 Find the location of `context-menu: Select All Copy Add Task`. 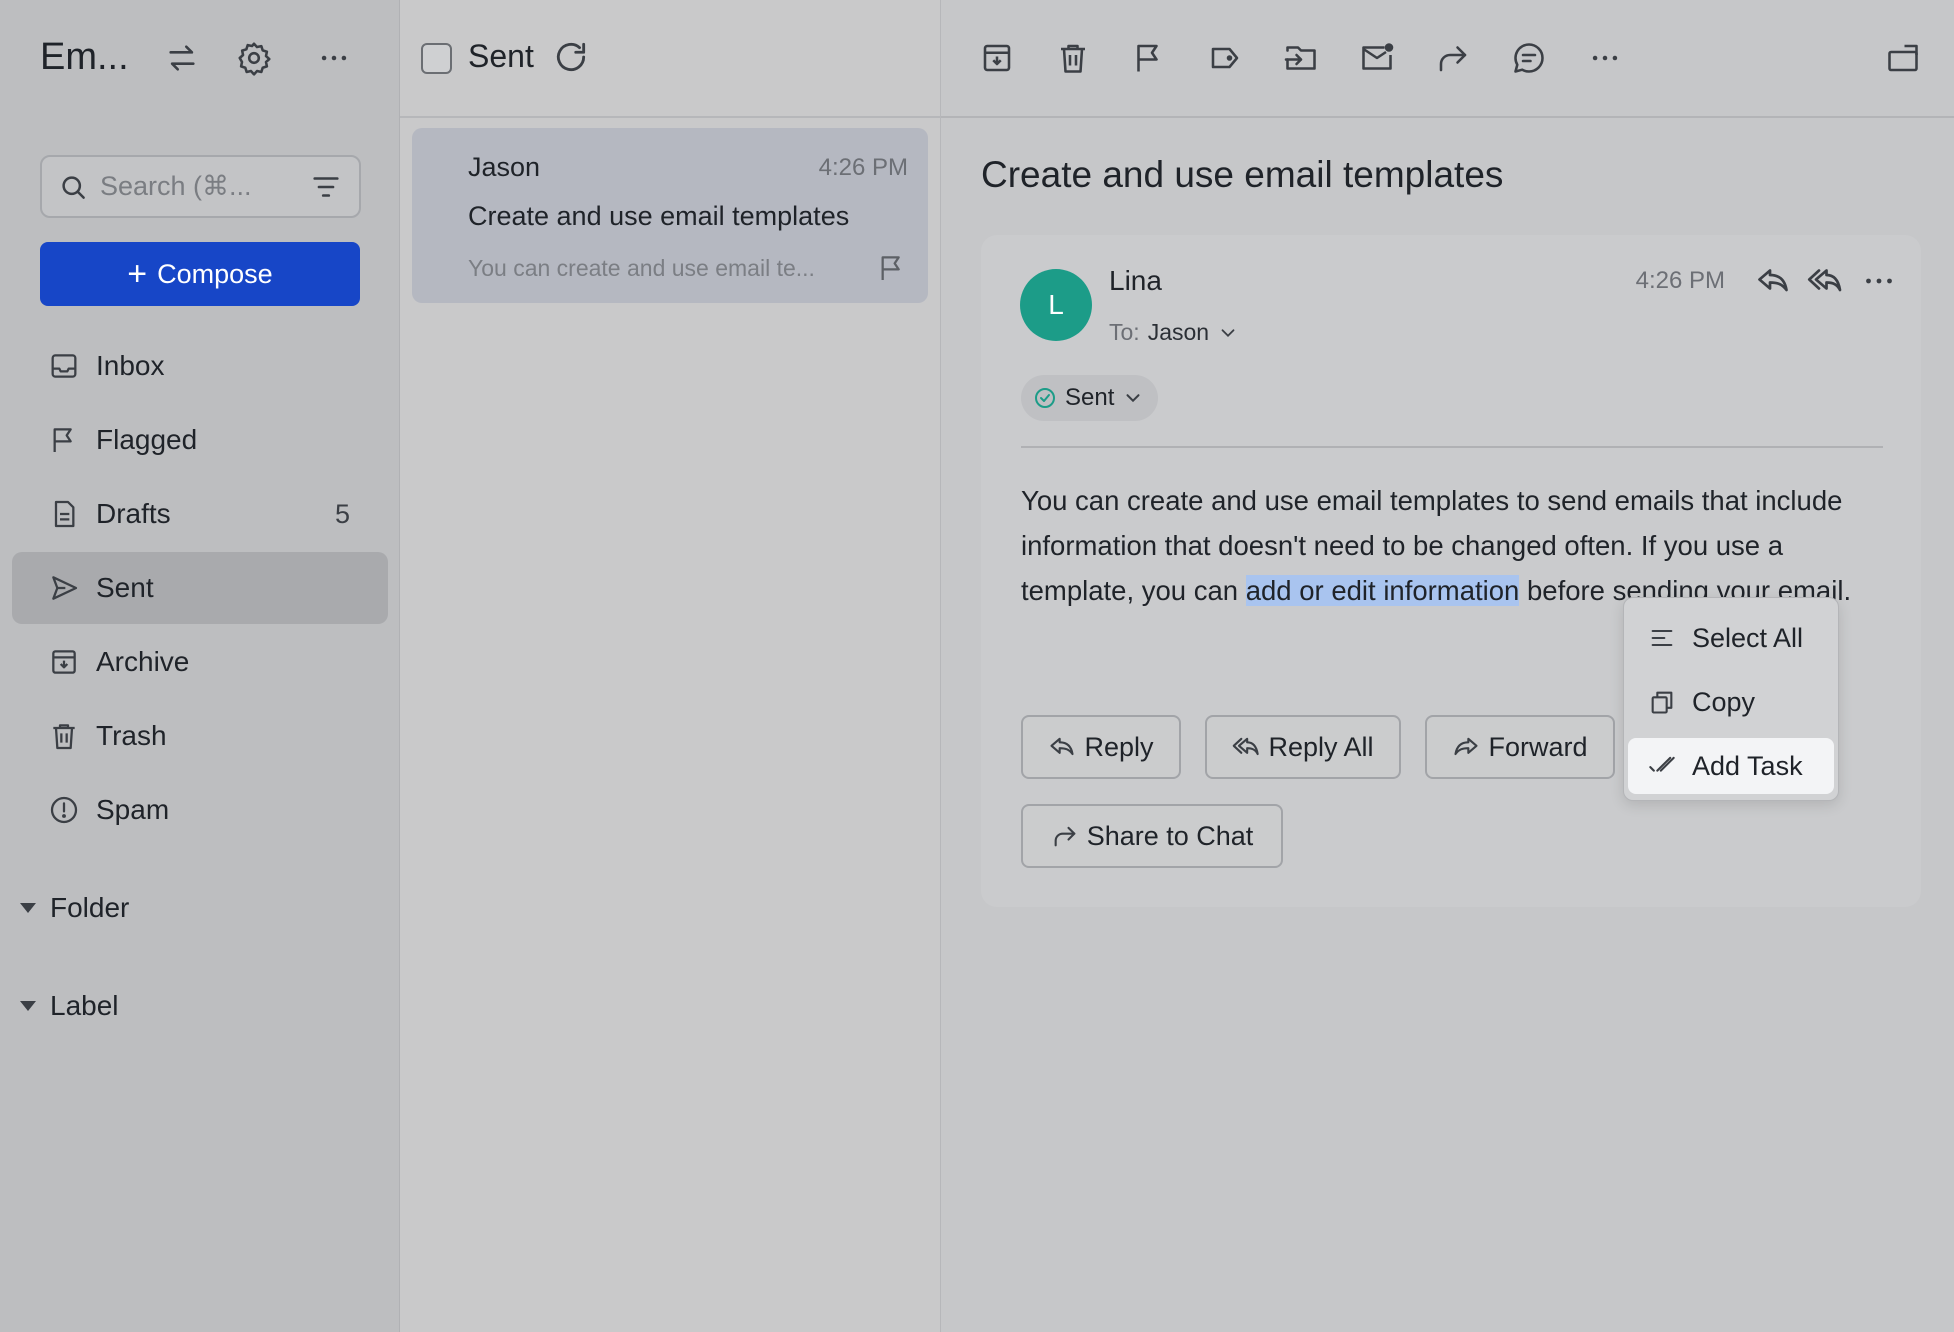

context-menu: Select All Copy Add Task is located at coordinates (1731, 699).